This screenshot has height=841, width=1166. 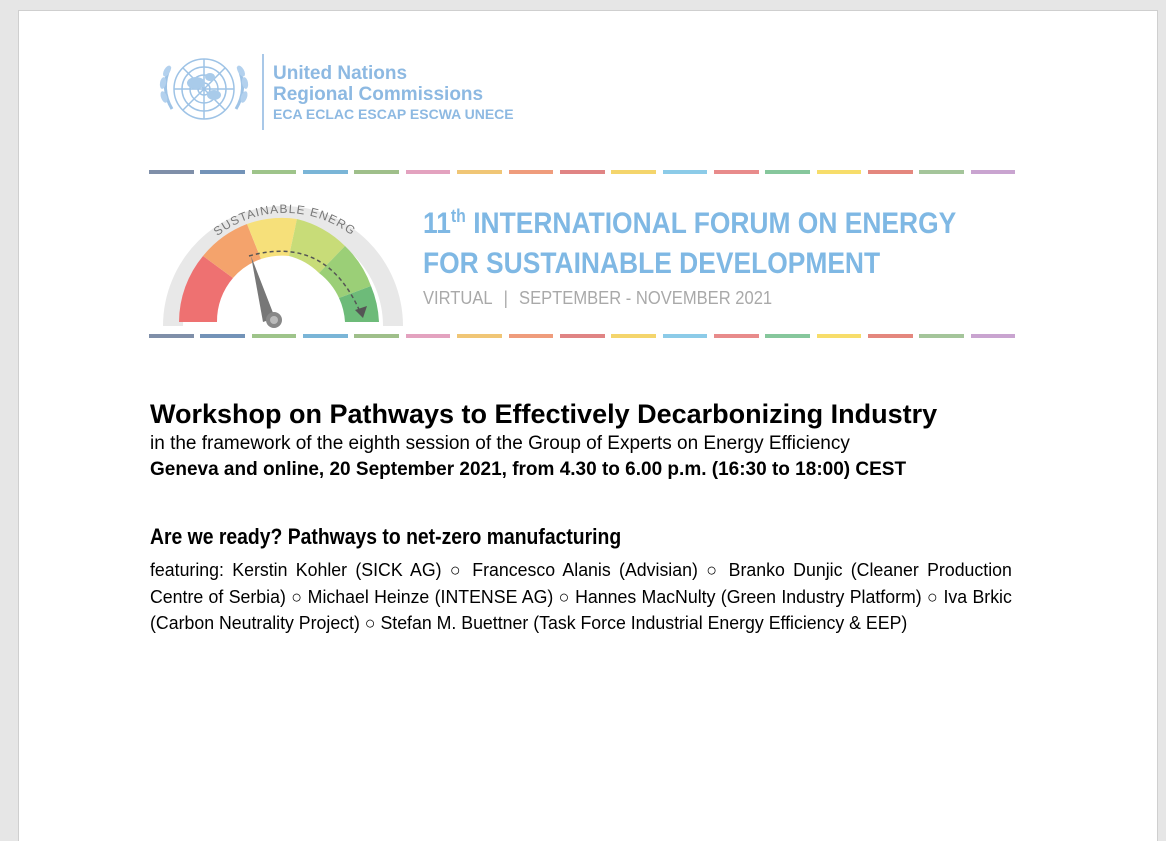 I want to click on forum-edition-ordinal: th, so click(x=458, y=216).